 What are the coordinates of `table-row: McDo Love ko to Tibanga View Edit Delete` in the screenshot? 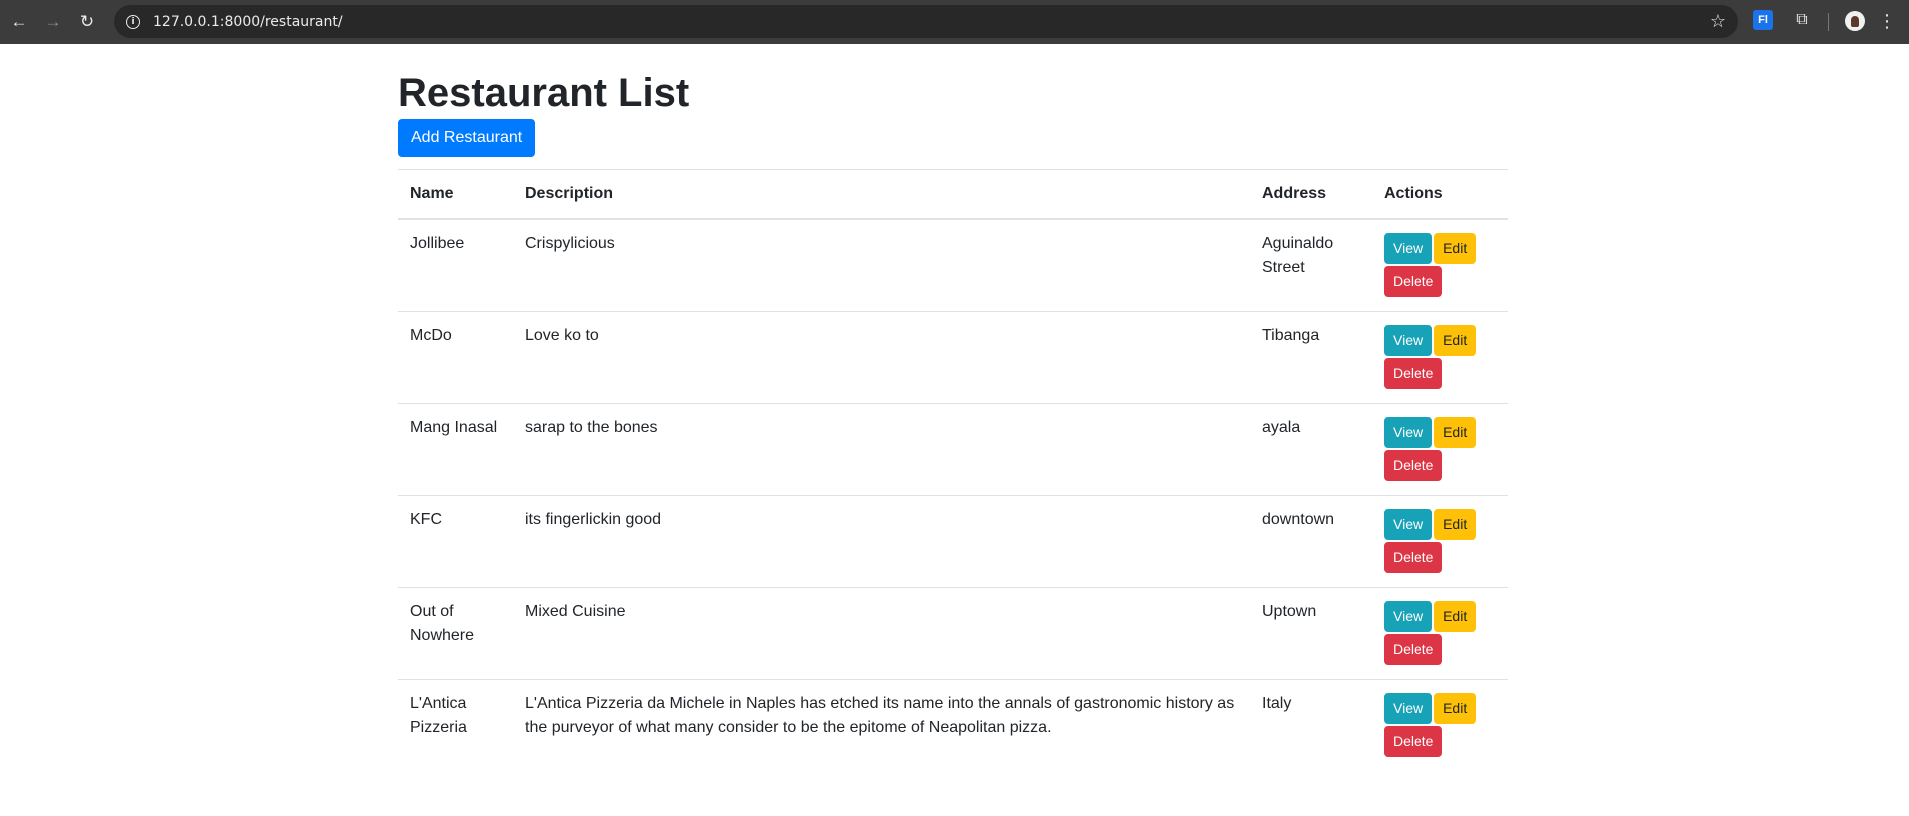 It's located at (953, 357).